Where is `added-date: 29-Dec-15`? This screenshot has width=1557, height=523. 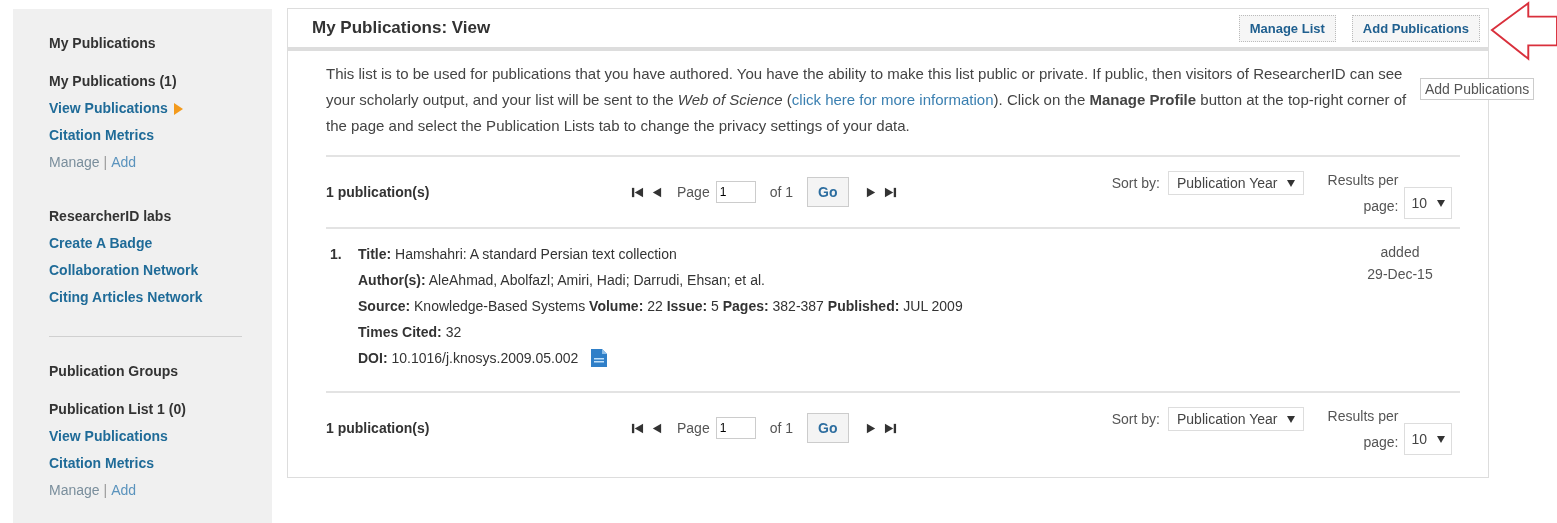
added-date: 29-Dec-15 is located at coordinates (1400, 274).